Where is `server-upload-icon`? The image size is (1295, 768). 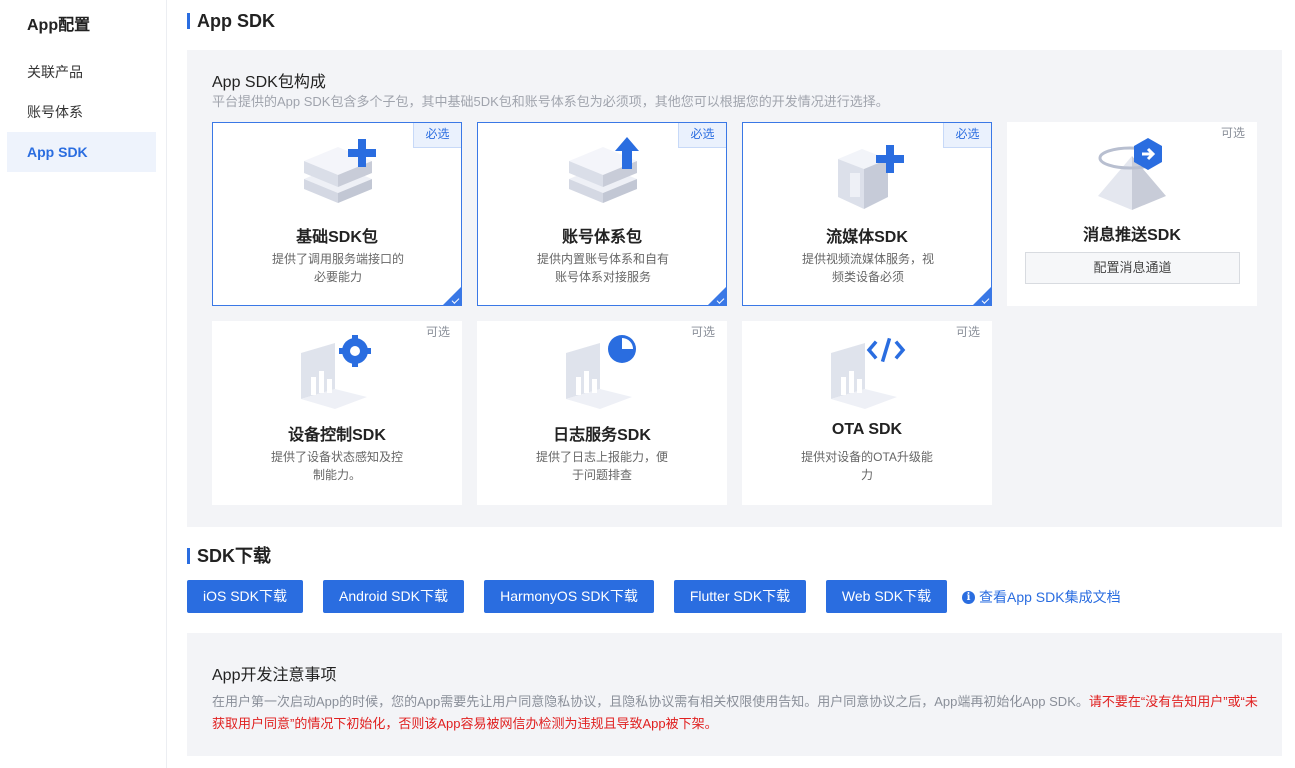 server-upload-icon is located at coordinates (604, 170).